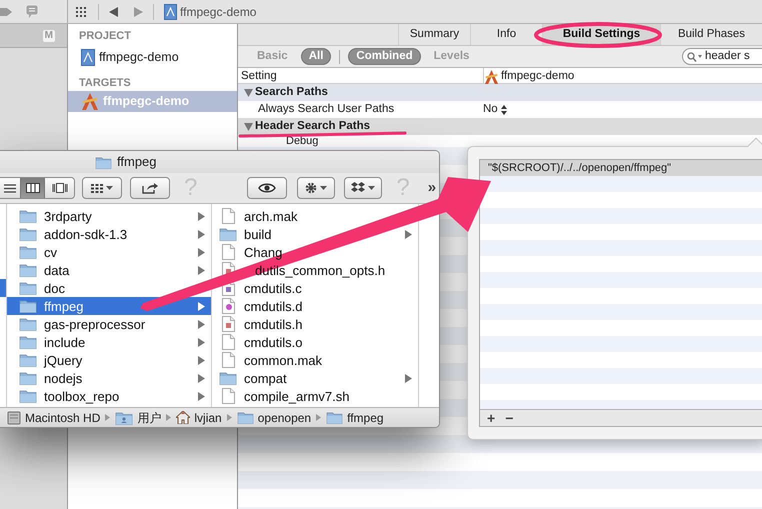 The width and height of the screenshot is (762, 509). I want to click on status-badge: M, so click(48, 36).